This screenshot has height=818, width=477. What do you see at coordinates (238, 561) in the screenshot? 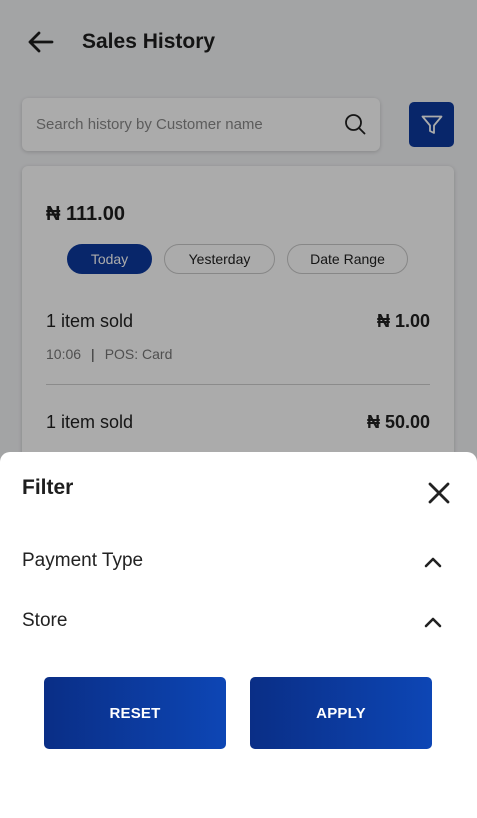
I see `payment-type-section: Payment Type` at bounding box center [238, 561].